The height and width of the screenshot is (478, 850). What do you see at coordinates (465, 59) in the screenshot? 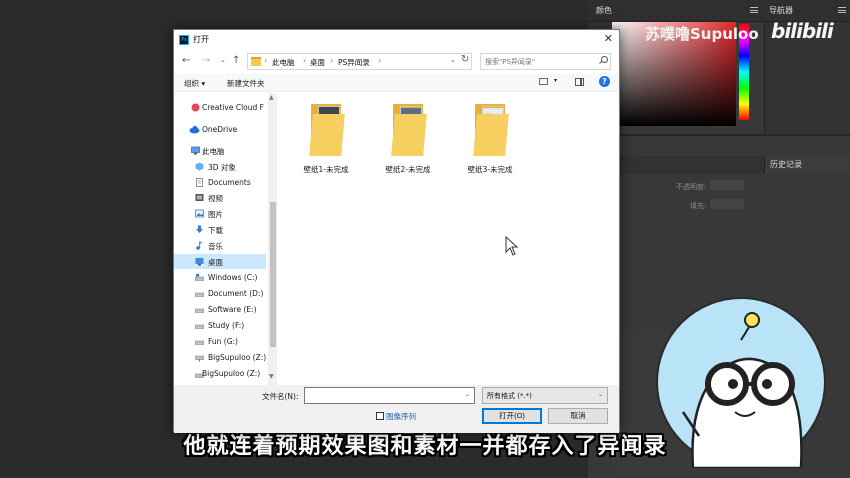
I see `refresh-icon: ↻` at bounding box center [465, 59].